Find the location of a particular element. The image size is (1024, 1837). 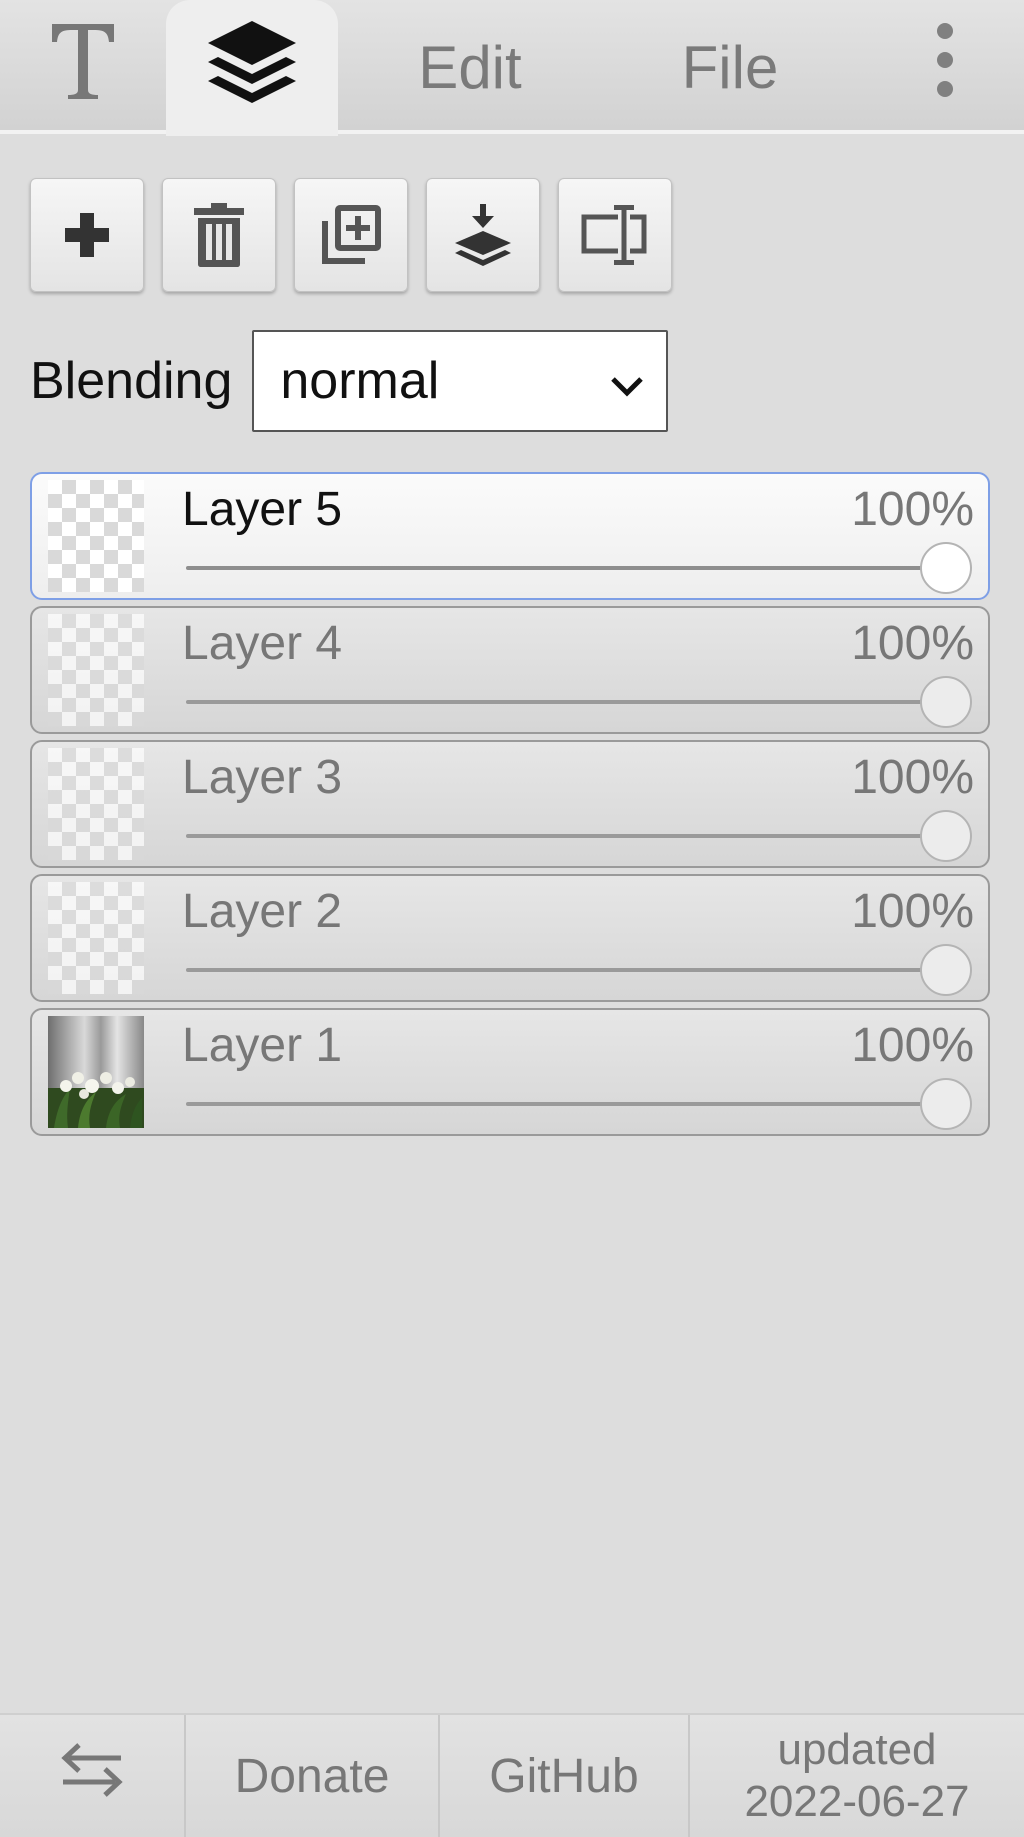

footer-bar: Donate GitHub updated 2022-06-27 is located at coordinates (512, 1775).